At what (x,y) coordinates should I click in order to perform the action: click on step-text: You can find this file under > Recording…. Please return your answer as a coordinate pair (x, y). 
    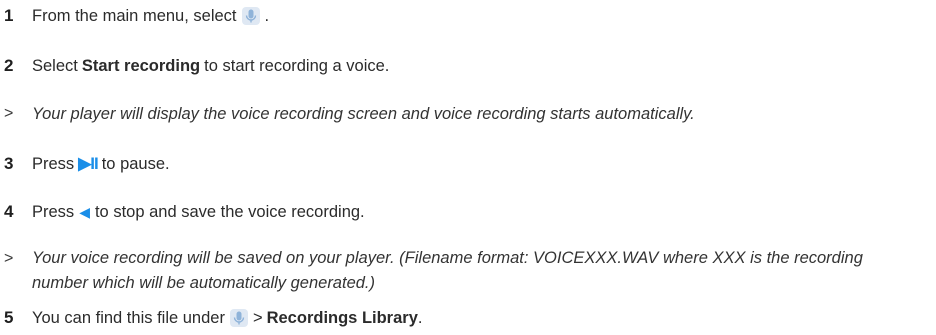
    Looking at the image, I should click on (227, 318).